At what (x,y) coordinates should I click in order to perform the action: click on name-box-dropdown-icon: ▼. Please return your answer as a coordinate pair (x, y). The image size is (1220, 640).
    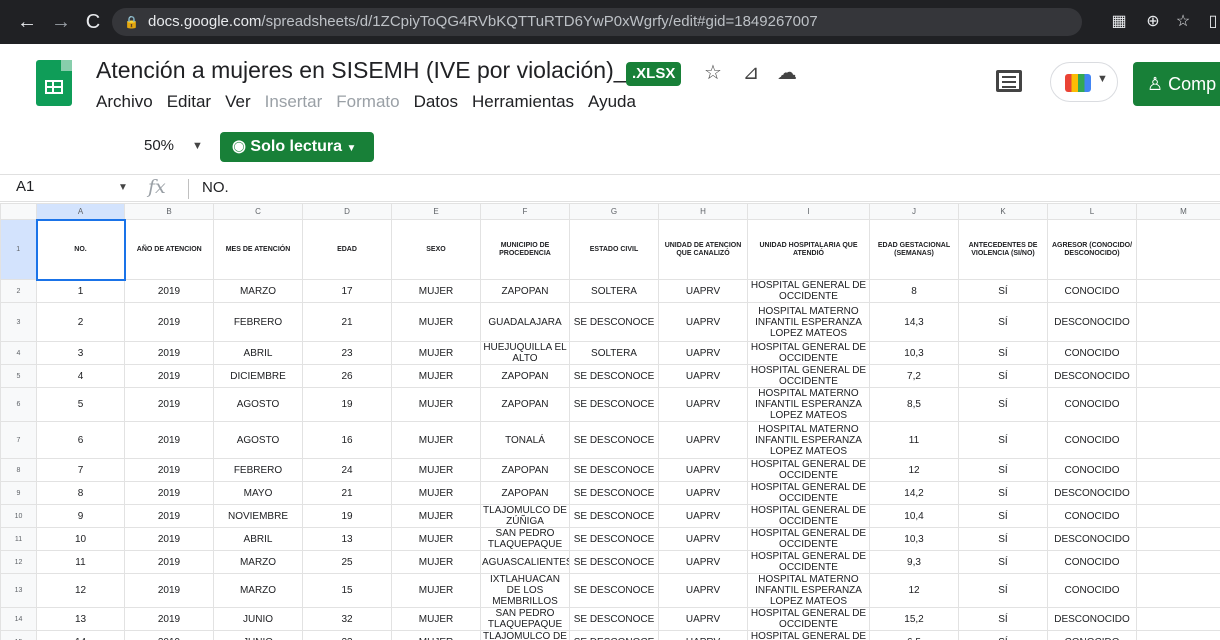
    Looking at the image, I should click on (123, 187).